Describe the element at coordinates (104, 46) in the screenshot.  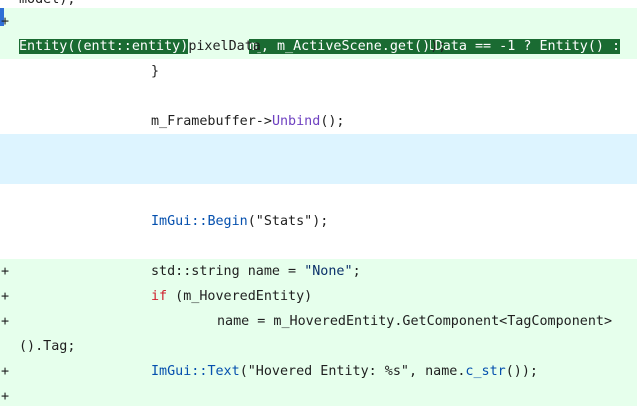
I see `selected-text: Entity((entt::entity)` at that location.